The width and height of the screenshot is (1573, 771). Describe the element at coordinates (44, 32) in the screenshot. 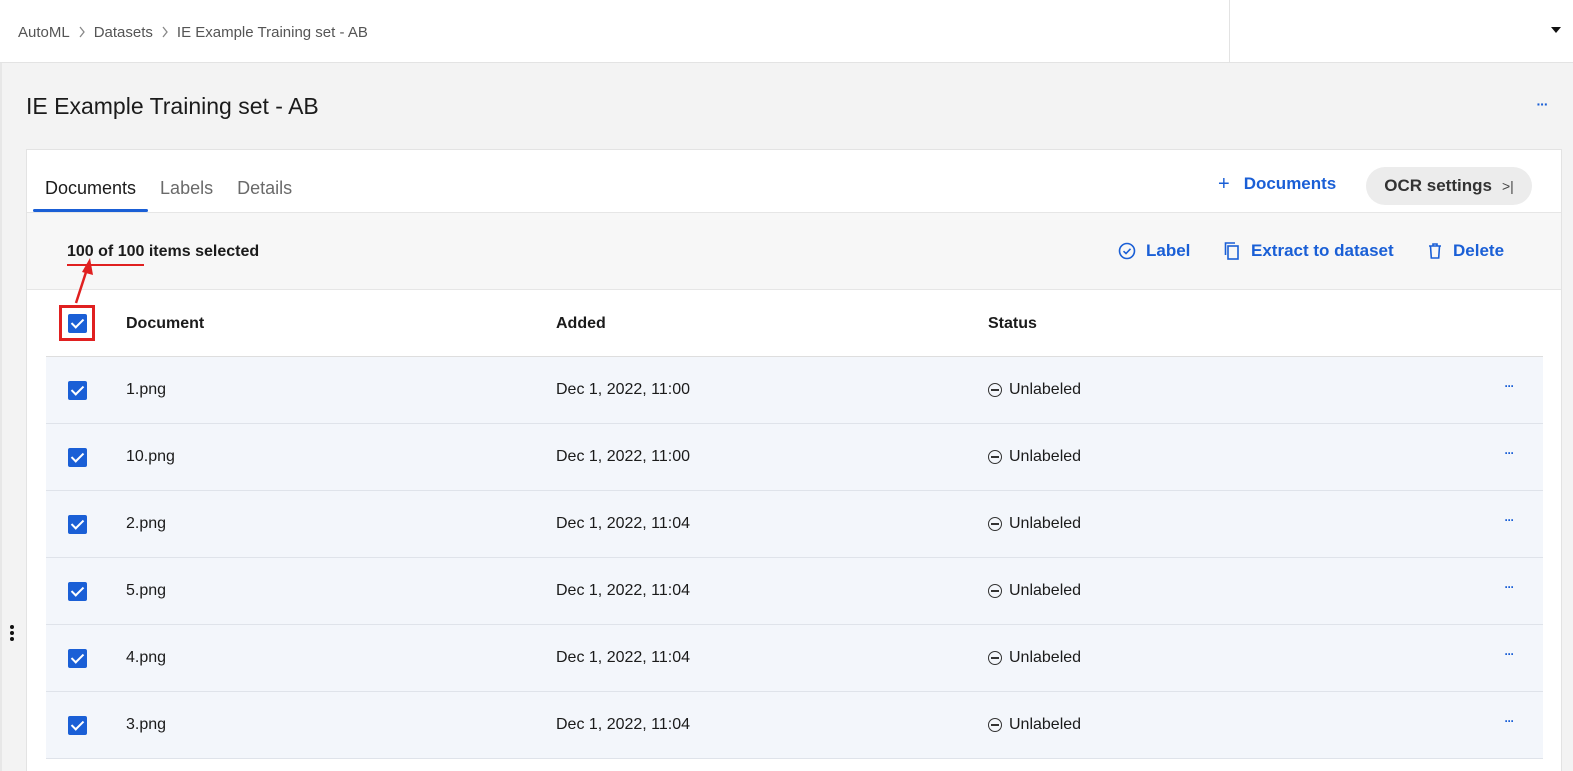

I see `breadcrumb-automl: AutoML` at that location.